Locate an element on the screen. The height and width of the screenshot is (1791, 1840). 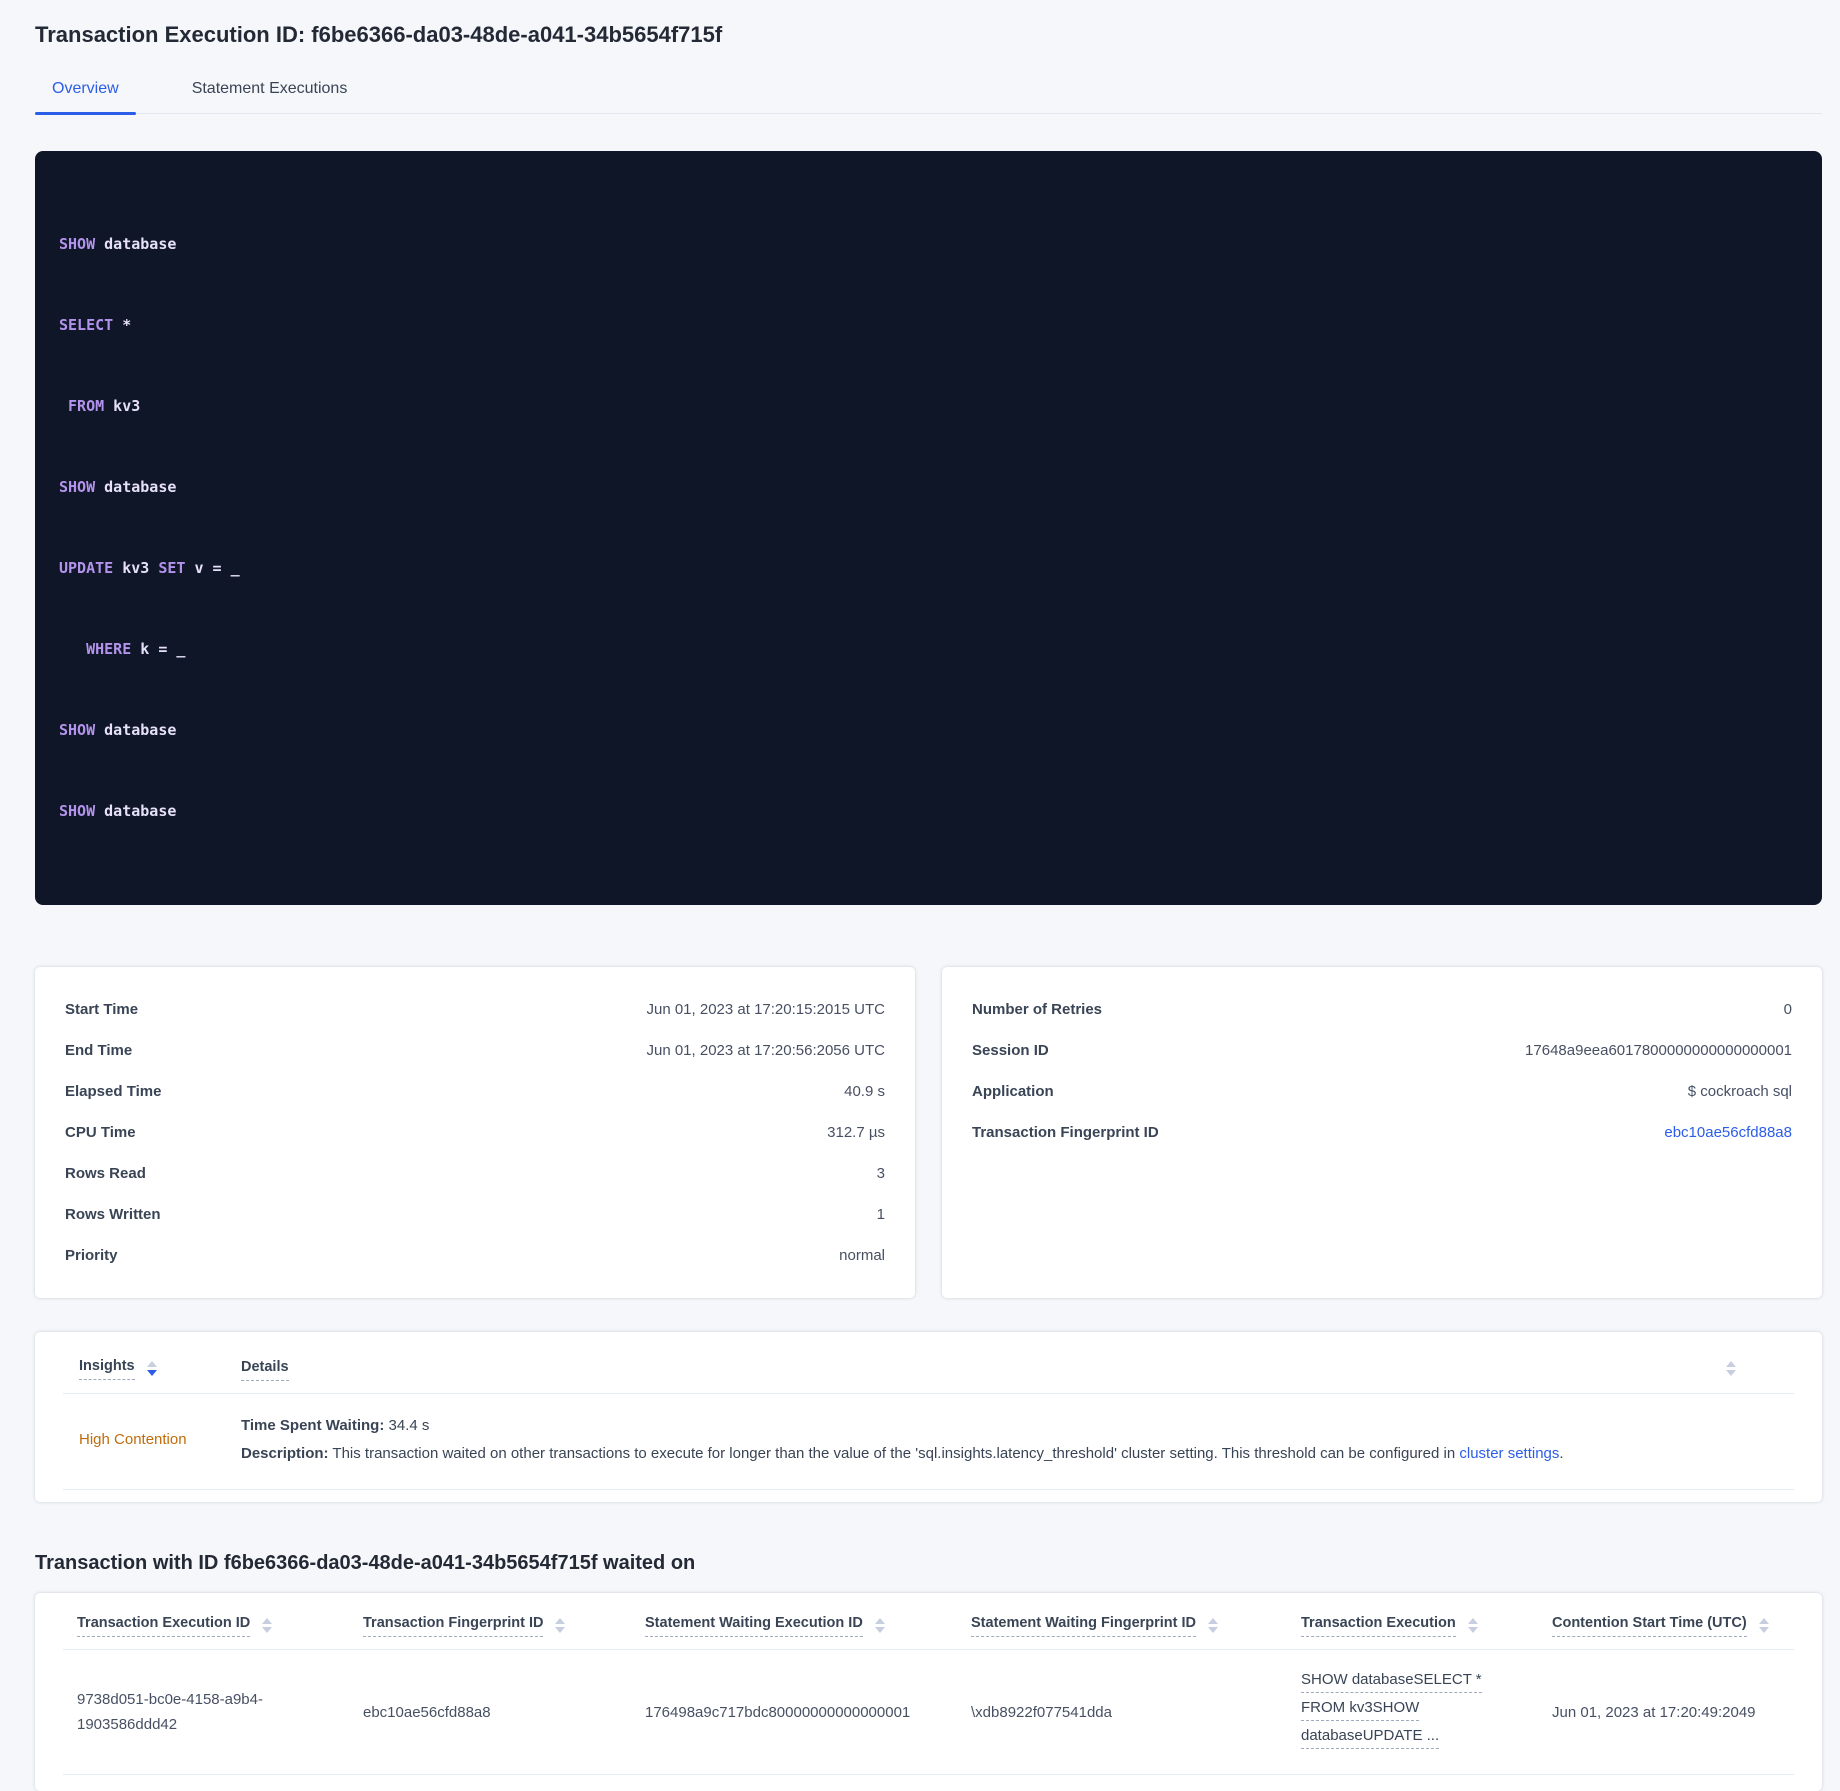
sql-keyword: WHERE is located at coordinates (109, 649).